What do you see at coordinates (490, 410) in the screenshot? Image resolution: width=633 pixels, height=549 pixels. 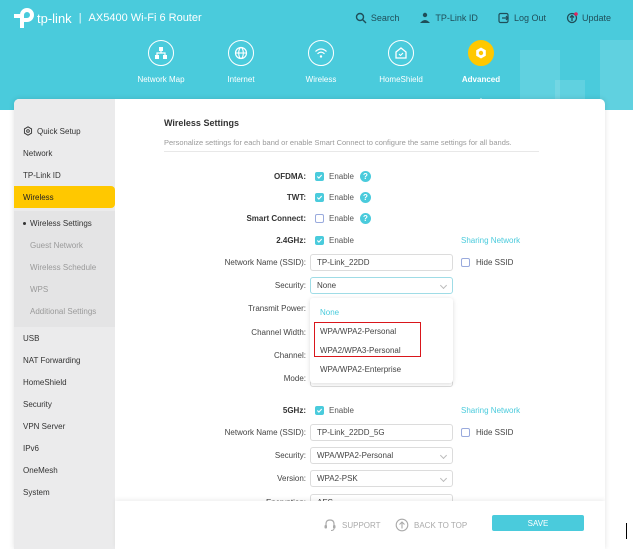 I see `sharing-network-link-5: Sharing Network` at bounding box center [490, 410].